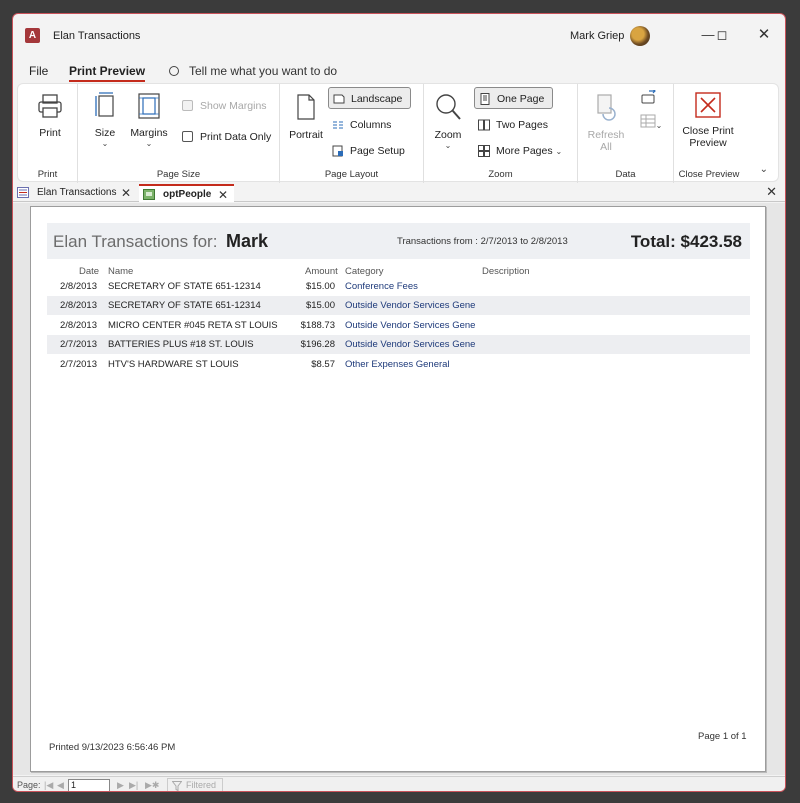 This screenshot has width=800, height=803. I want to click on new-page-icon: ▶✱, so click(152, 785).